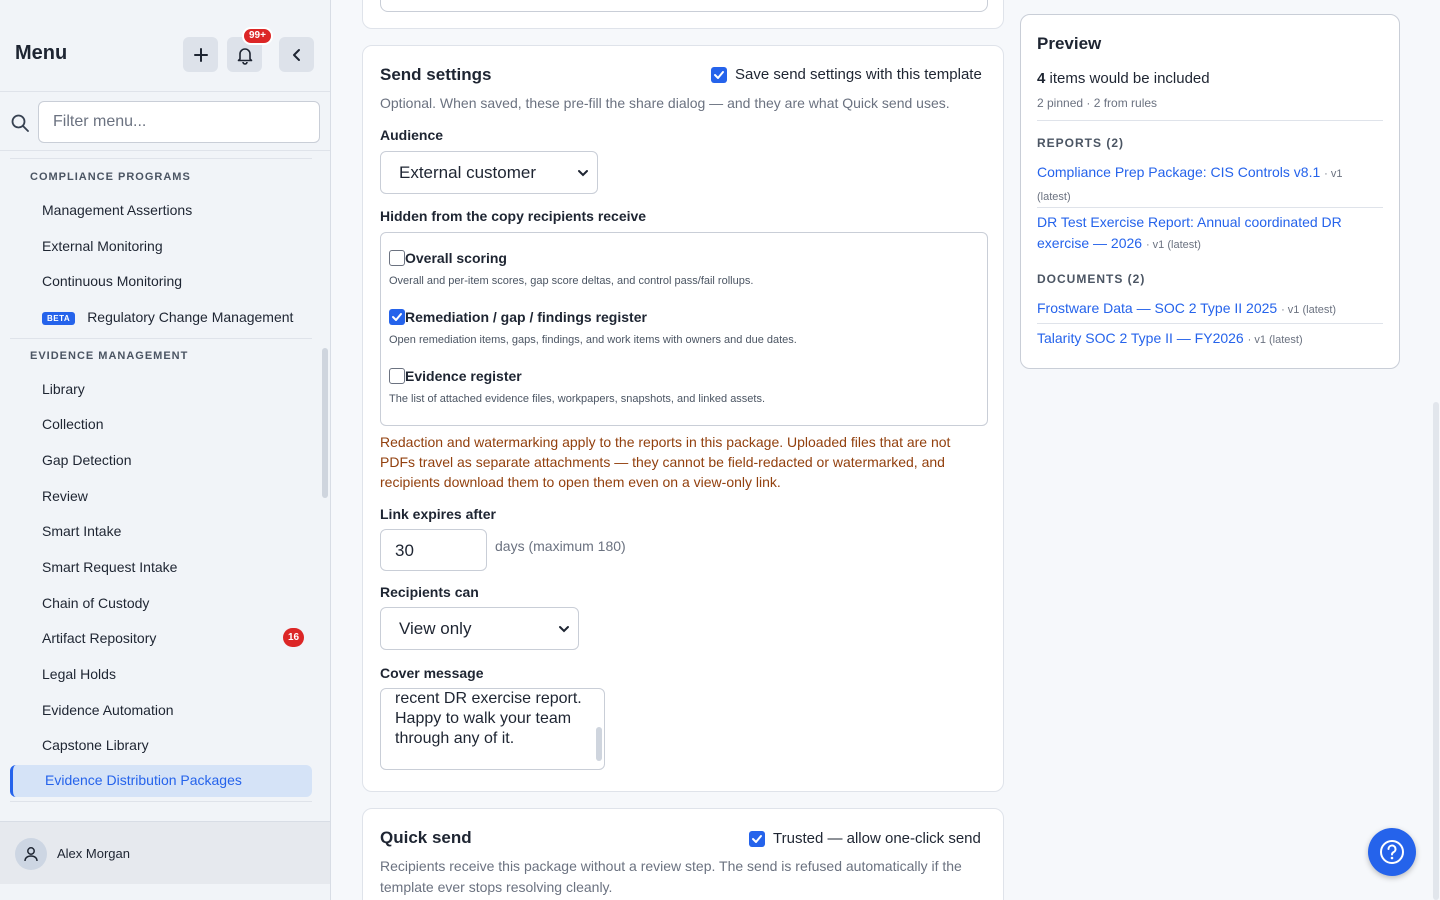  I want to click on artifact-count-badge: 16, so click(293, 637).